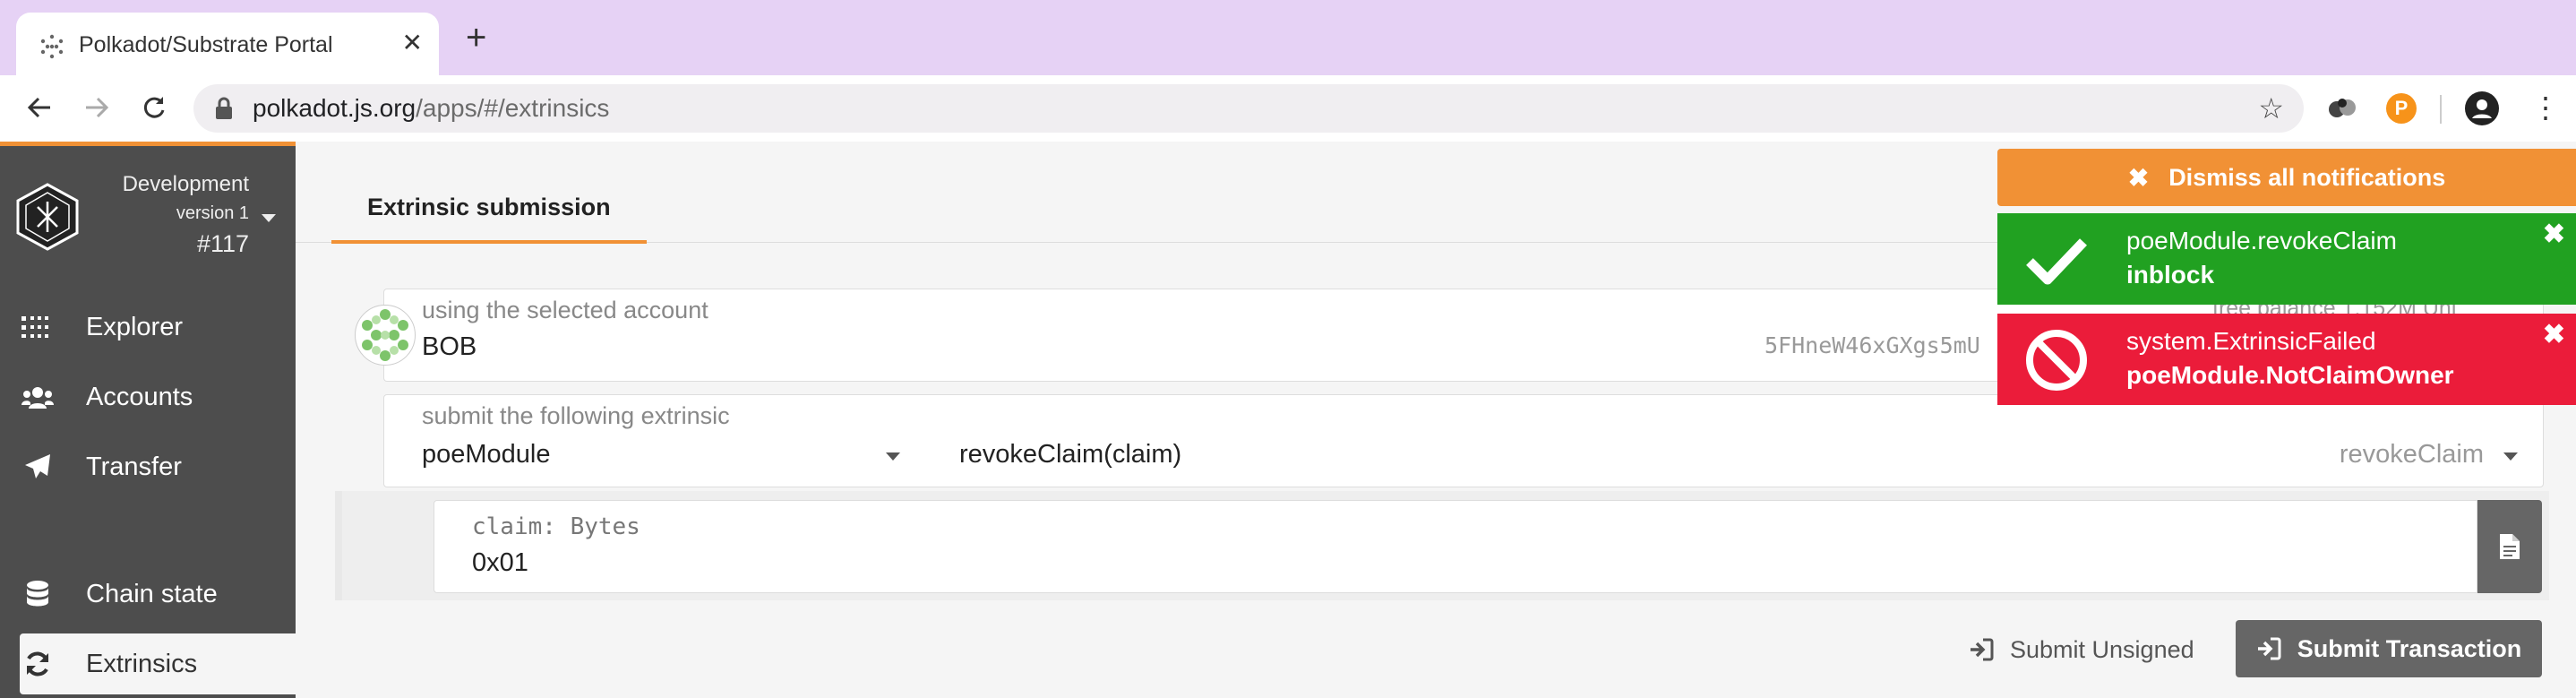 This screenshot has width=2576, height=698. I want to click on sidebar-item-transfer: Transfer, so click(158, 467).